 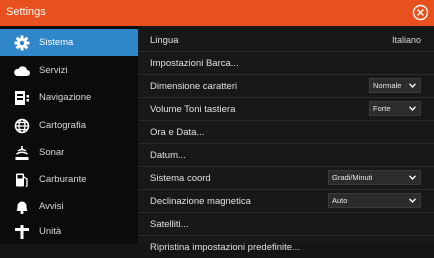 What do you see at coordinates (22, 208) in the screenshot?
I see `alarm-bell-icon` at bounding box center [22, 208].